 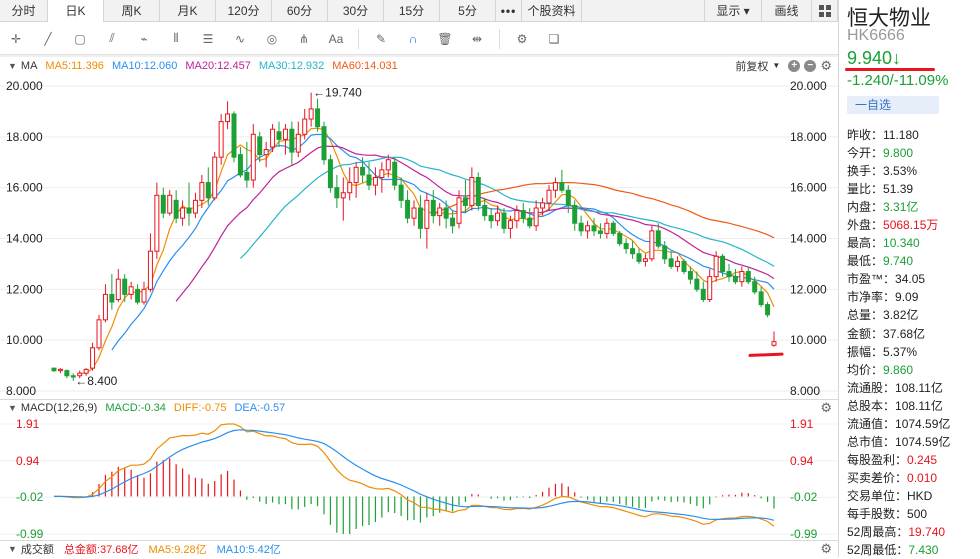 I want to click on stat-value: 19.740, so click(x=927, y=532).